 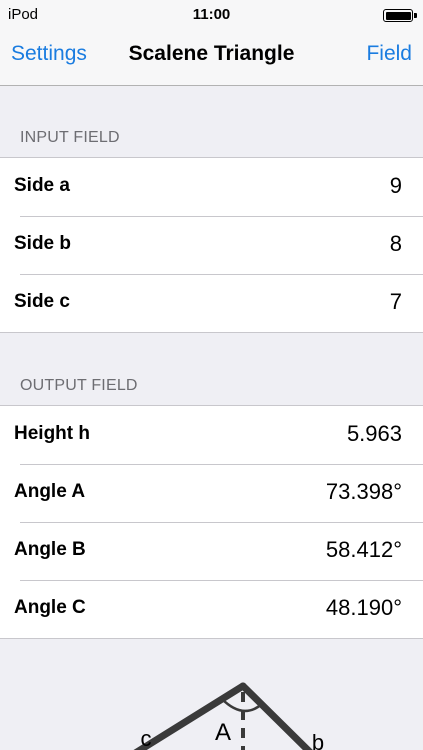 What do you see at coordinates (396, 302) in the screenshot?
I see `side-c-value: 7` at bounding box center [396, 302].